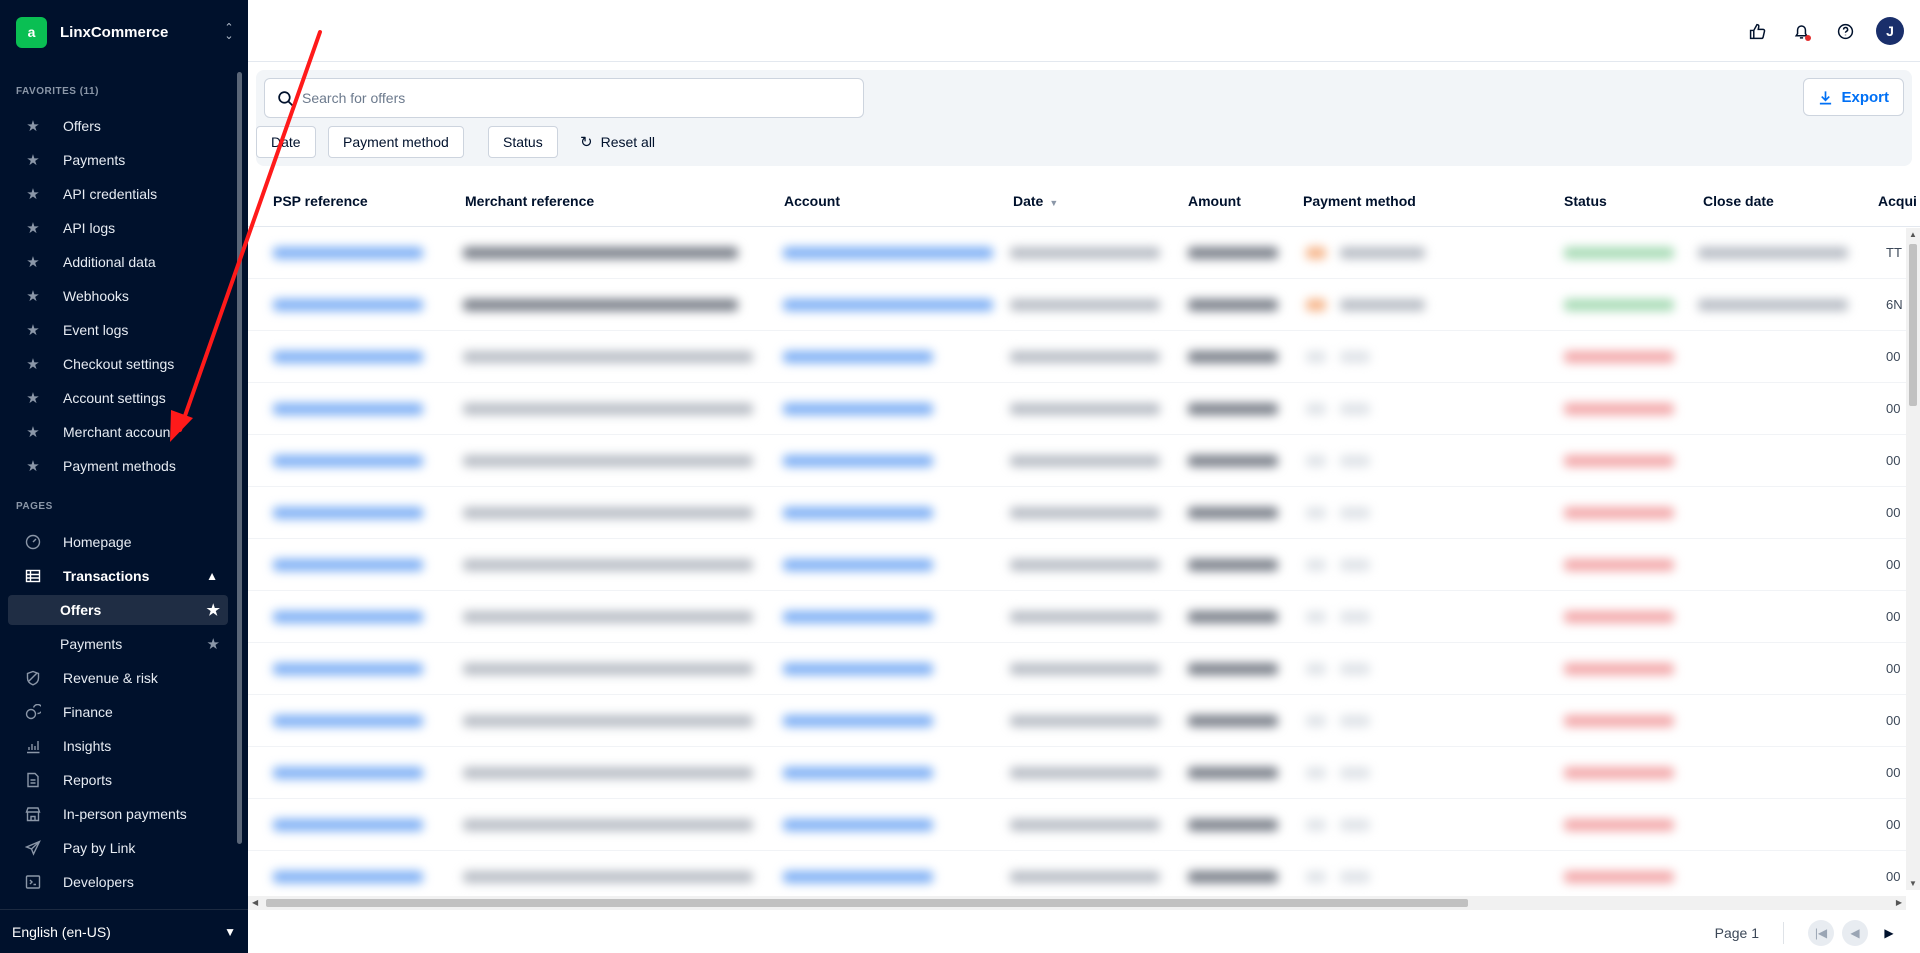 This screenshot has width=1920, height=953. What do you see at coordinates (118, 330) in the screenshot?
I see `favorite-item-event-logs: ★ Event logs` at bounding box center [118, 330].